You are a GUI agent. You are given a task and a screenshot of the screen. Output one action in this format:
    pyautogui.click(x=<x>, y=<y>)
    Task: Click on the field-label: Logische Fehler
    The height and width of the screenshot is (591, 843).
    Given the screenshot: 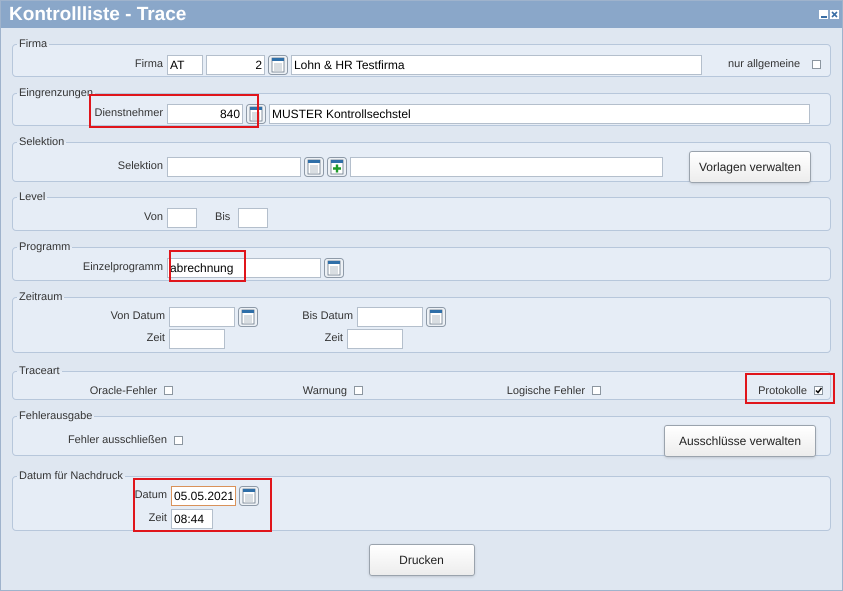 What is the action you would take?
    pyautogui.click(x=545, y=391)
    